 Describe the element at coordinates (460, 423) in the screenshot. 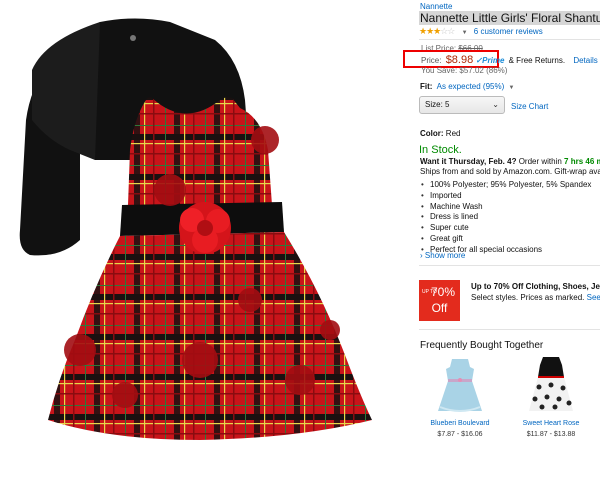

I see `fbt-item-name: Blueberi Boulevard` at that location.